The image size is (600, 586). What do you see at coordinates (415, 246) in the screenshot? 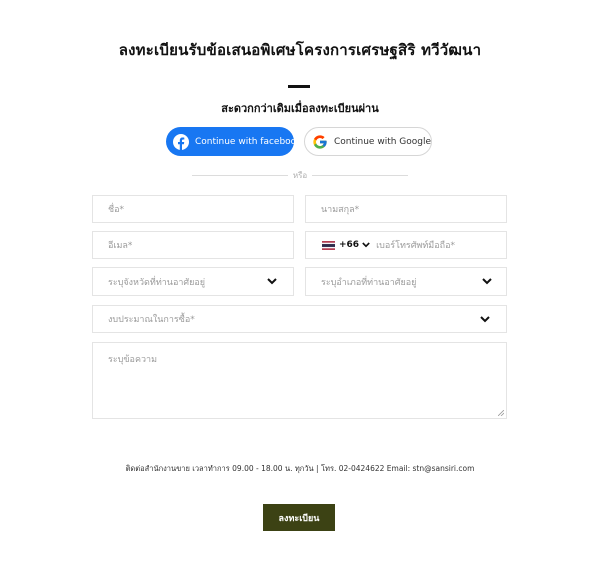
I see `phone-placeholder: เบอร์โทรศัพท์มือถือ*` at bounding box center [415, 246].